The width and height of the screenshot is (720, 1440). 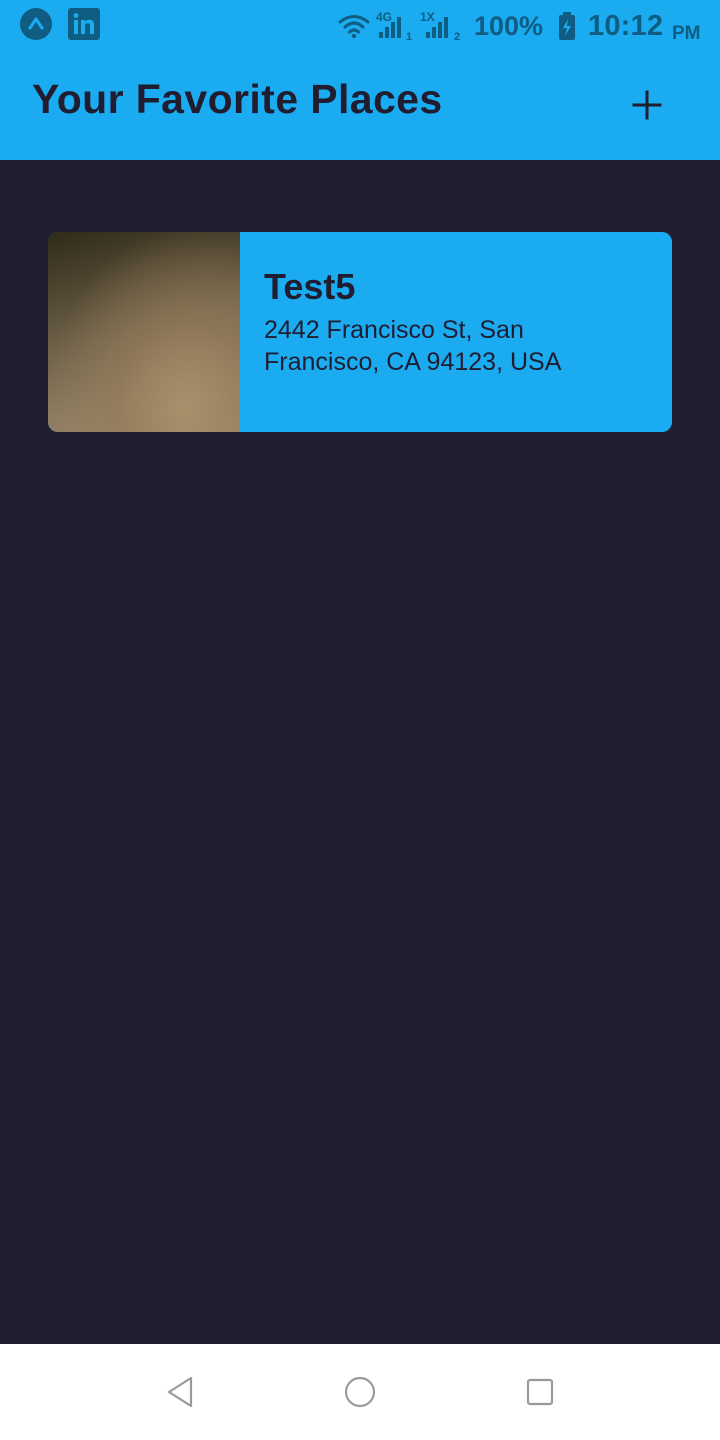 I want to click on sim-slot-label: 2, so click(x=457, y=36).